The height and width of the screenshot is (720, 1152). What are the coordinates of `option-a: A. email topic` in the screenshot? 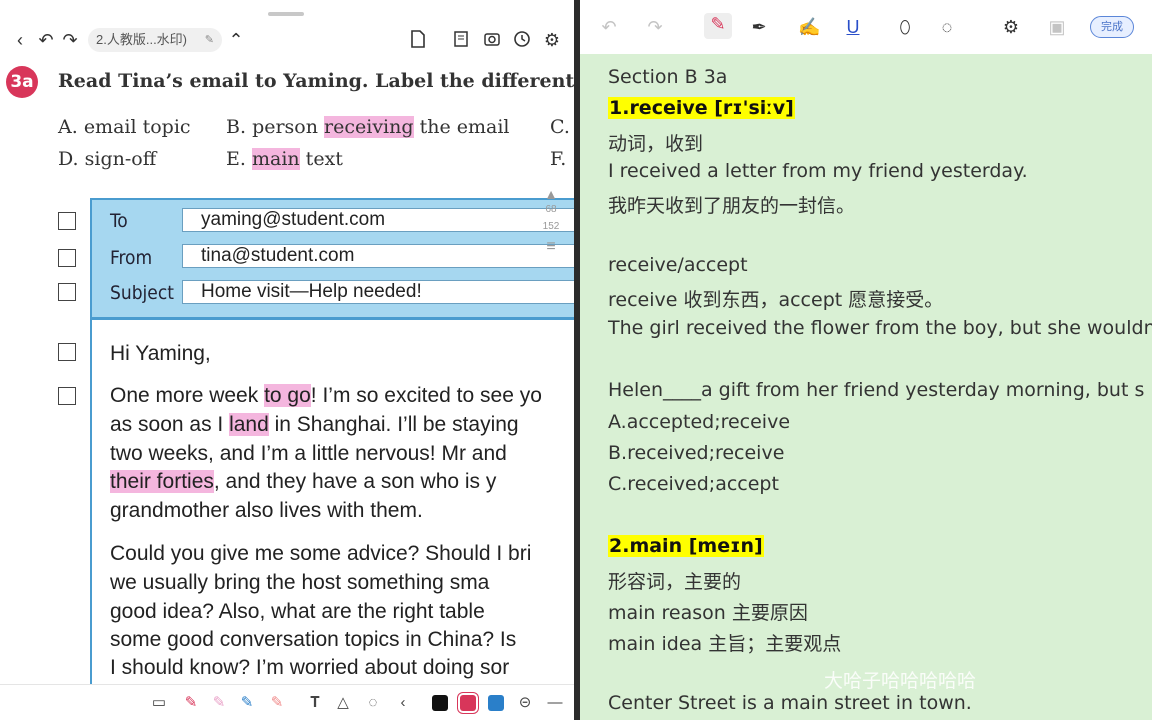 It's located at (124, 127).